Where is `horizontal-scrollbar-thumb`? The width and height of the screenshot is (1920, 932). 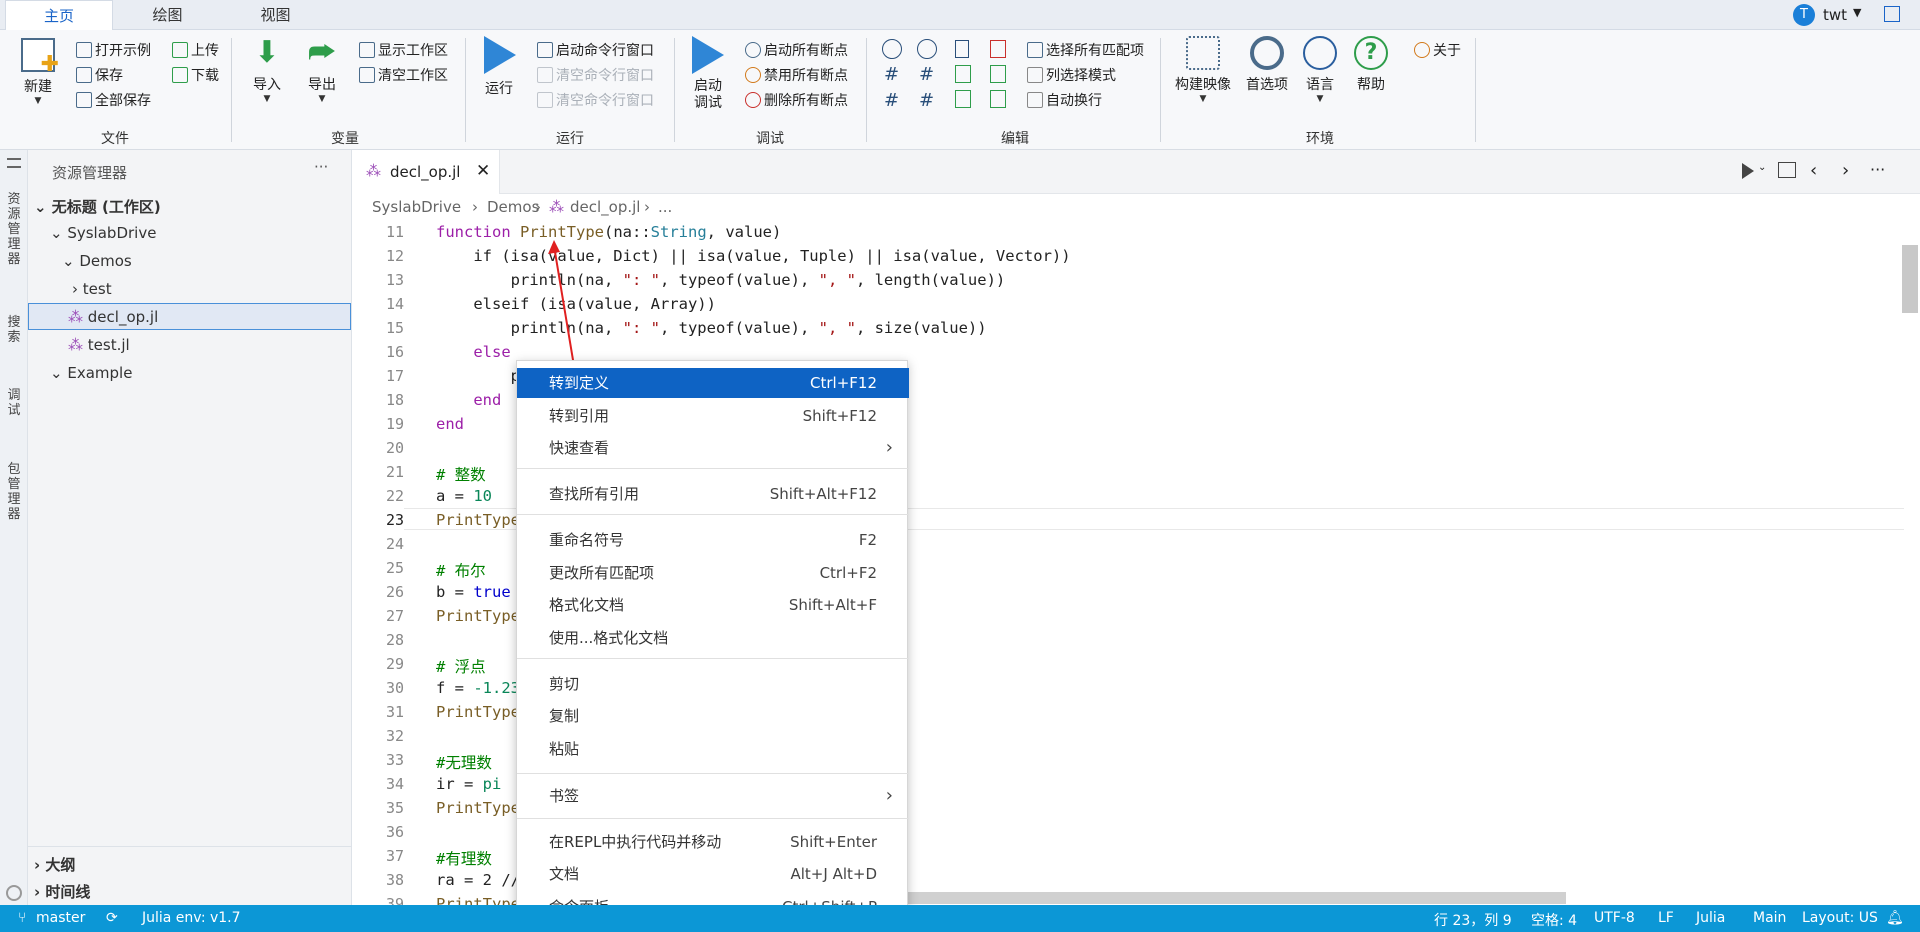 horizontal-scrollbar-thumb is located at coordinates (1223, 898).